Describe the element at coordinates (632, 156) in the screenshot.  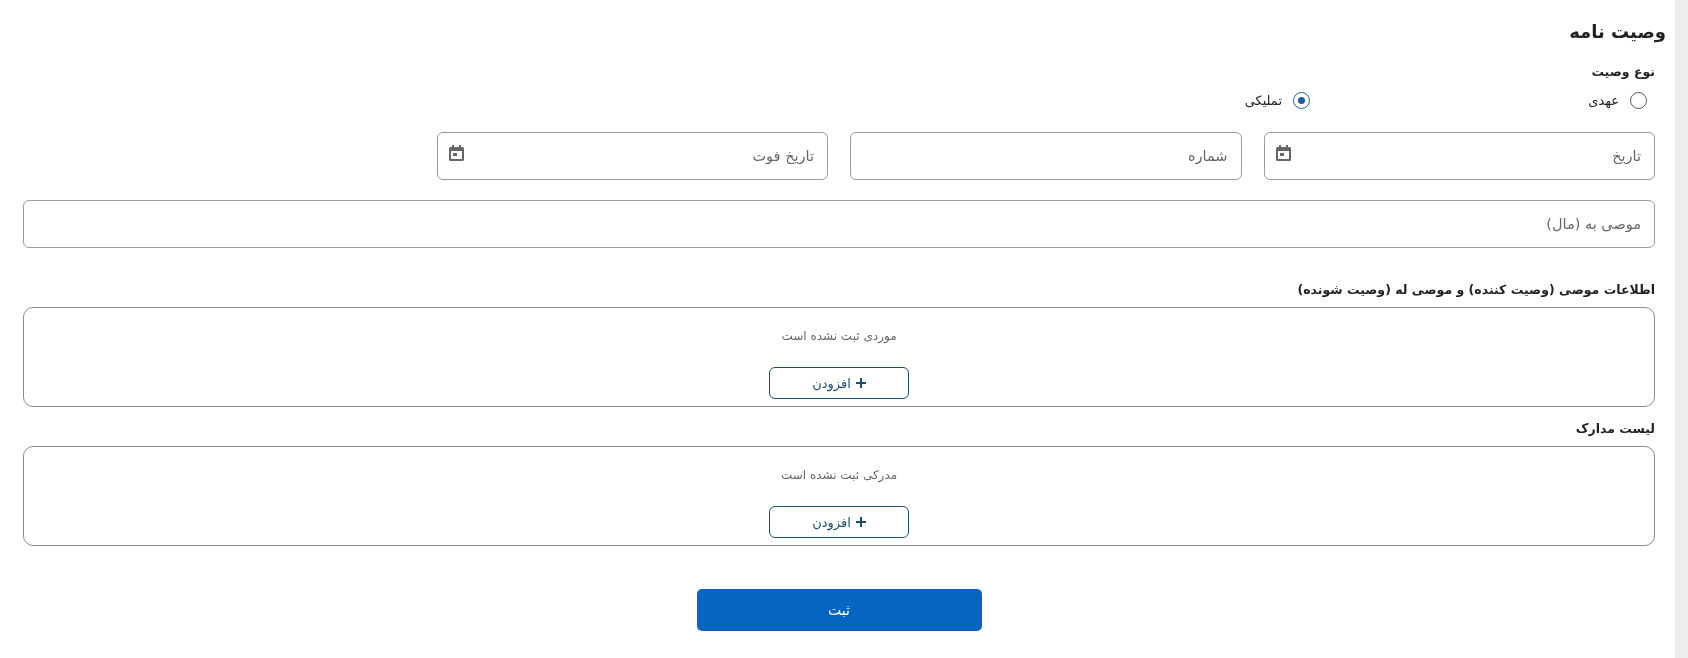
I see `date-field: تاریخ فوت` at that location.